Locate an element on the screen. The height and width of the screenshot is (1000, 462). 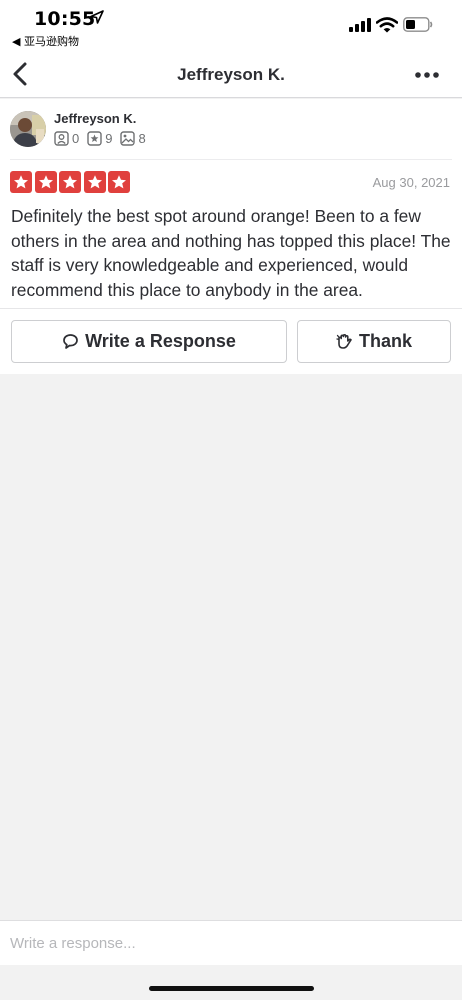
status-time: 10:55 is located at coordinates (65, 19).